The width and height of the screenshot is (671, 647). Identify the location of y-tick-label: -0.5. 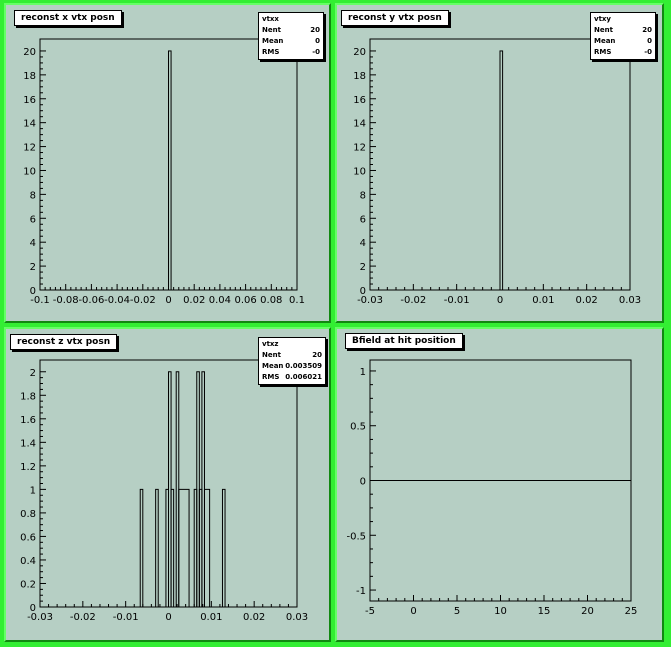
(356, 536).